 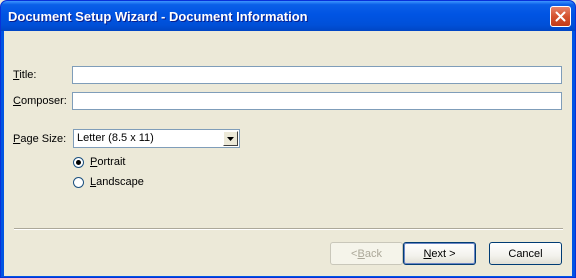 I want to click on chevron-down-icon, so click(x=230, y=138).